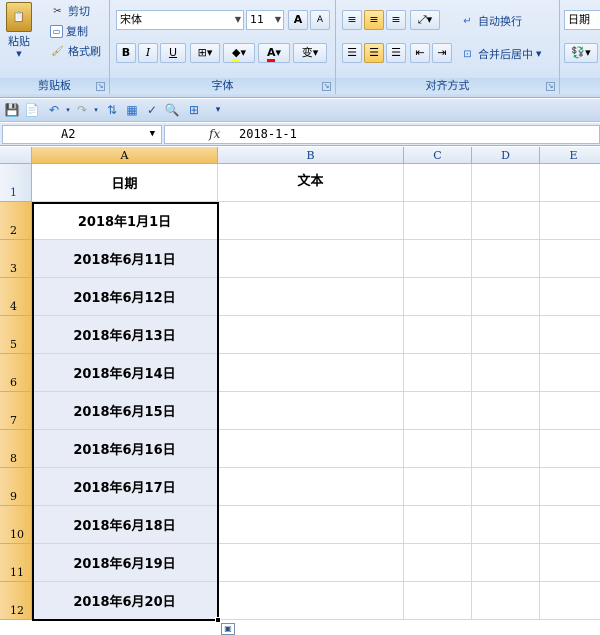 The image size is (600, 635). I want to click on print-preview-icon: 🔍, so click(172, 110).